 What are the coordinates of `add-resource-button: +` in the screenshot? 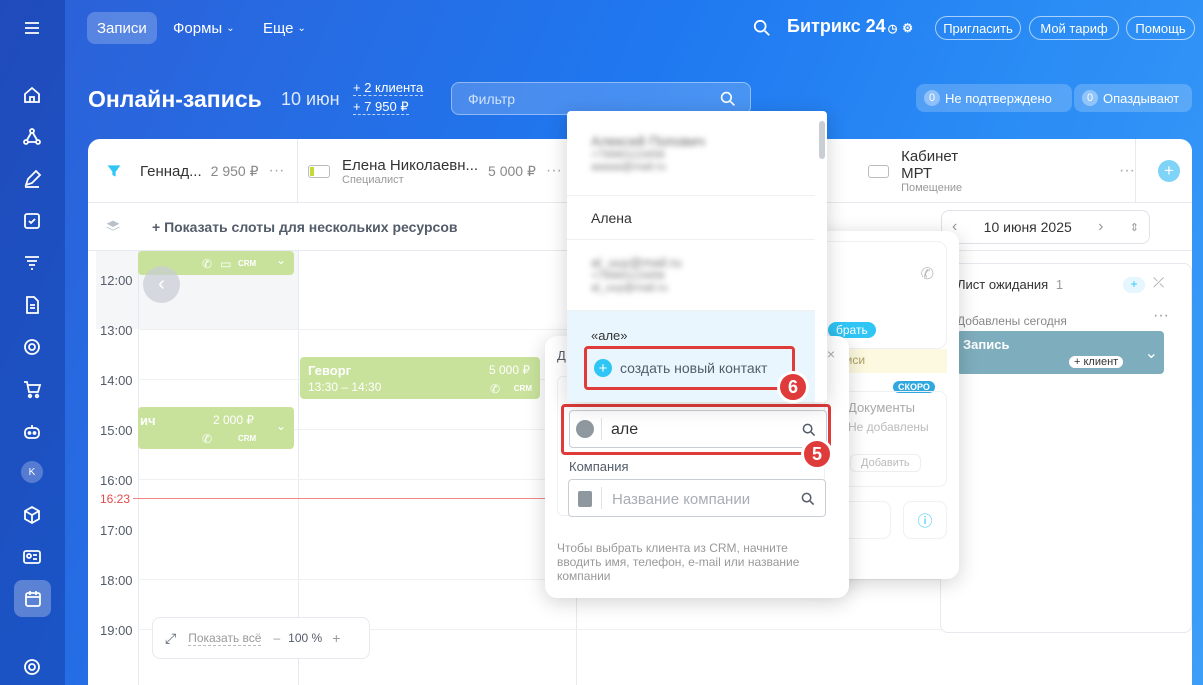 It's located at (1169, 171).